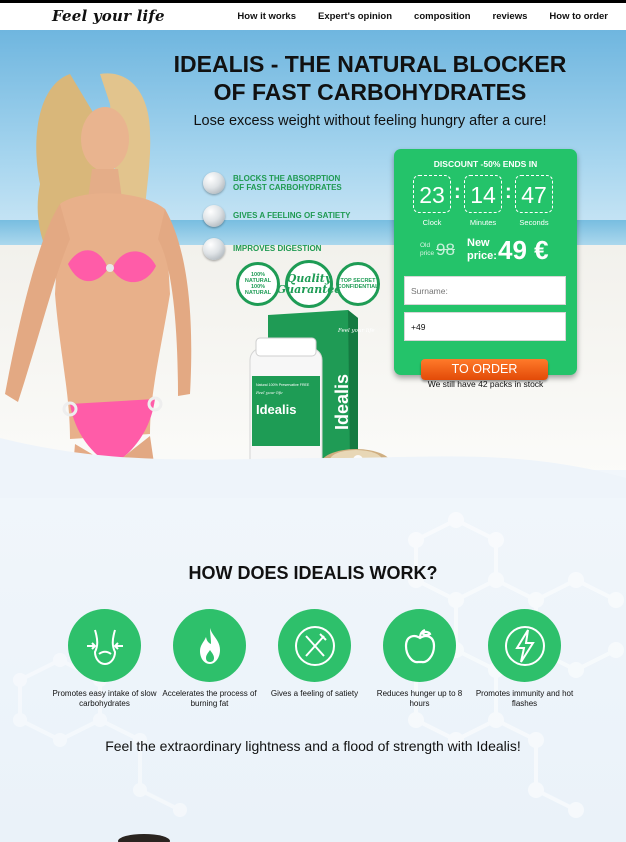 The image size is (626, 842). What do you see at coordinates (358, 284) in the screenshot?
I see `confidential-badge: TOP SECRET CONFIDENTIAL` at bounding box center [358, 284].